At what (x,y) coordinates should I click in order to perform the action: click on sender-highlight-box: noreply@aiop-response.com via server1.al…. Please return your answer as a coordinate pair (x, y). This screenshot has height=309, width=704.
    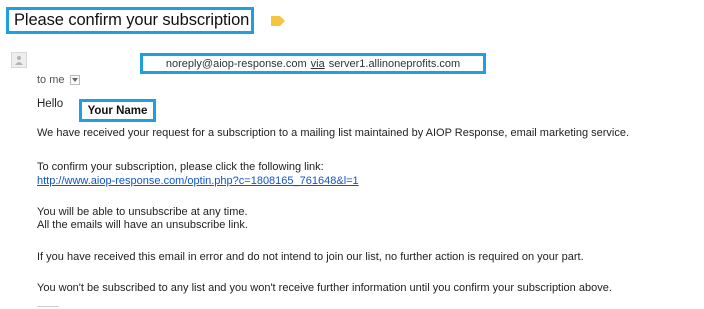
    Looking at the image, I should click on (313, 63).